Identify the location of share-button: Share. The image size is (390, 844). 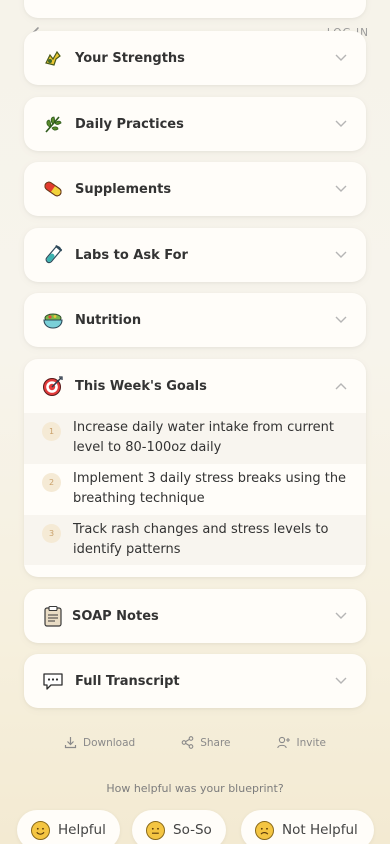
(206, 742).